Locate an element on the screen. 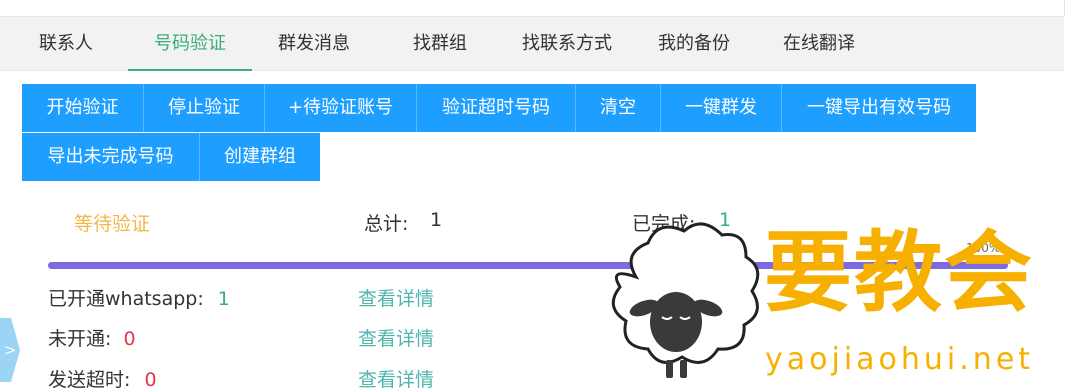 Image resolution: width=1080 pixels, height=392 pixels. opened-details-link: 查看详情 is located at coordinates (396, 297).